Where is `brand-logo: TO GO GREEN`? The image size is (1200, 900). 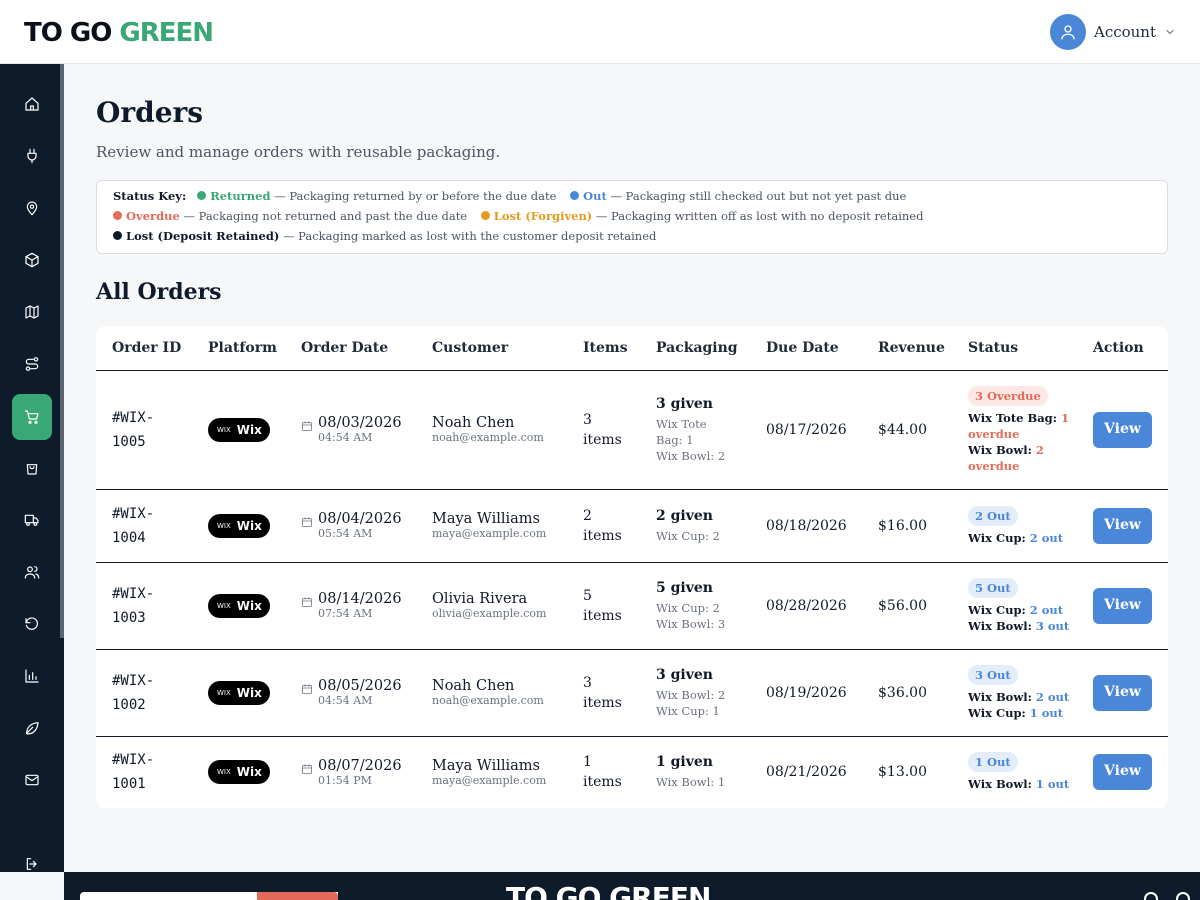 brand-logo: TO GO GREEN is located at coordinates (119, 33).